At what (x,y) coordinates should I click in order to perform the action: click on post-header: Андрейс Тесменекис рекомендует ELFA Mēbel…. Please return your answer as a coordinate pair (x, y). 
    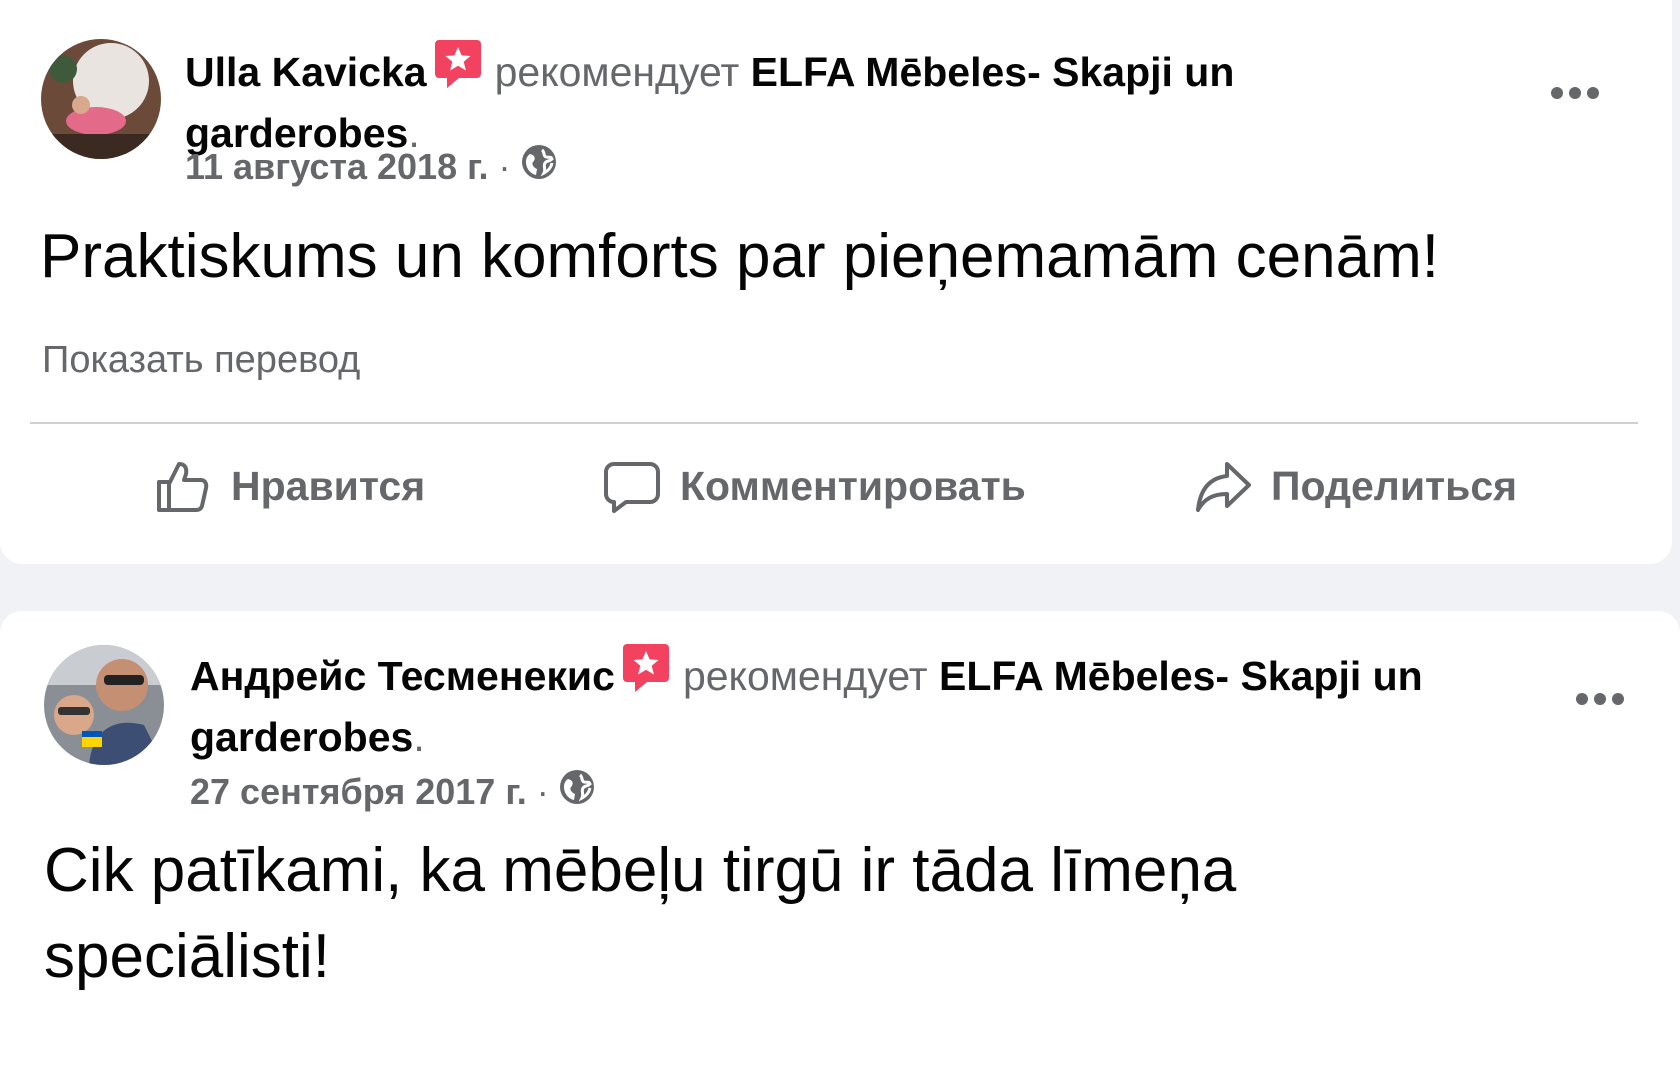
    Looking at the image, I should click on (875, 704).